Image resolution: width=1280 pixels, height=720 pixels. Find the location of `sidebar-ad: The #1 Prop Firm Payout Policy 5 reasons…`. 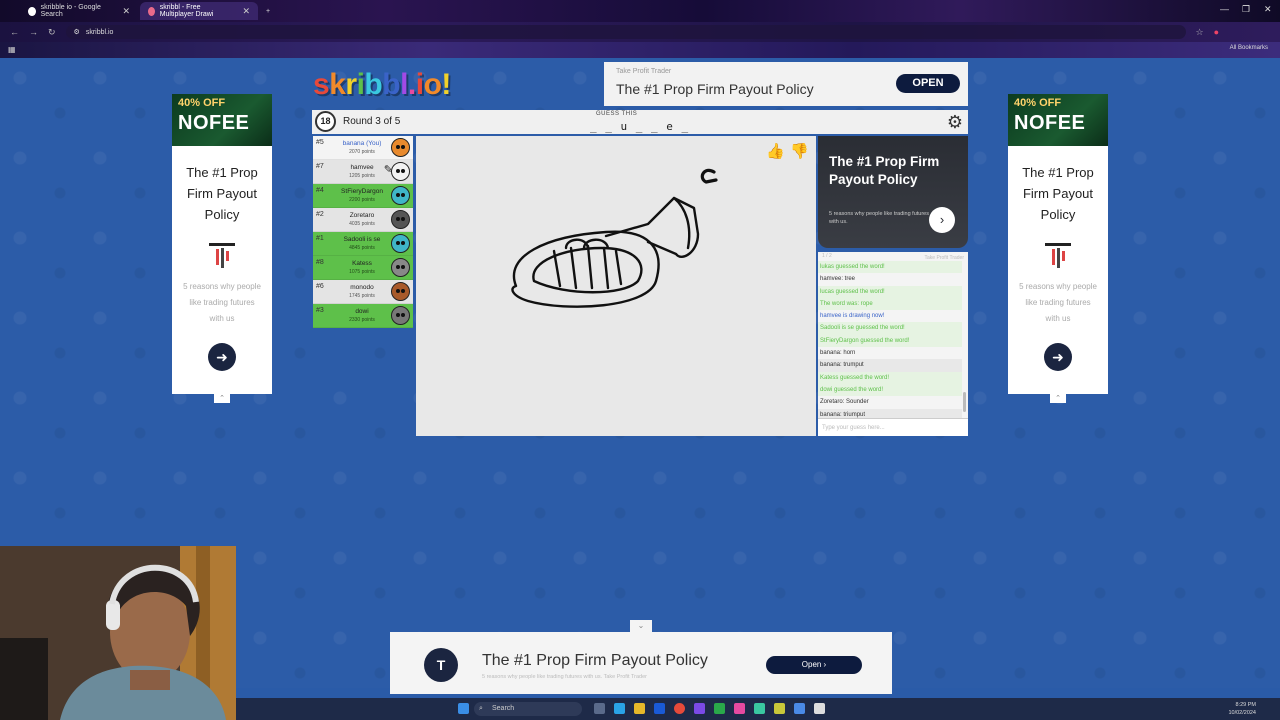

sidebar-ad: The #1 Prop Firm Payout Policy 5 reasons… is located at coordinates (893, 192).